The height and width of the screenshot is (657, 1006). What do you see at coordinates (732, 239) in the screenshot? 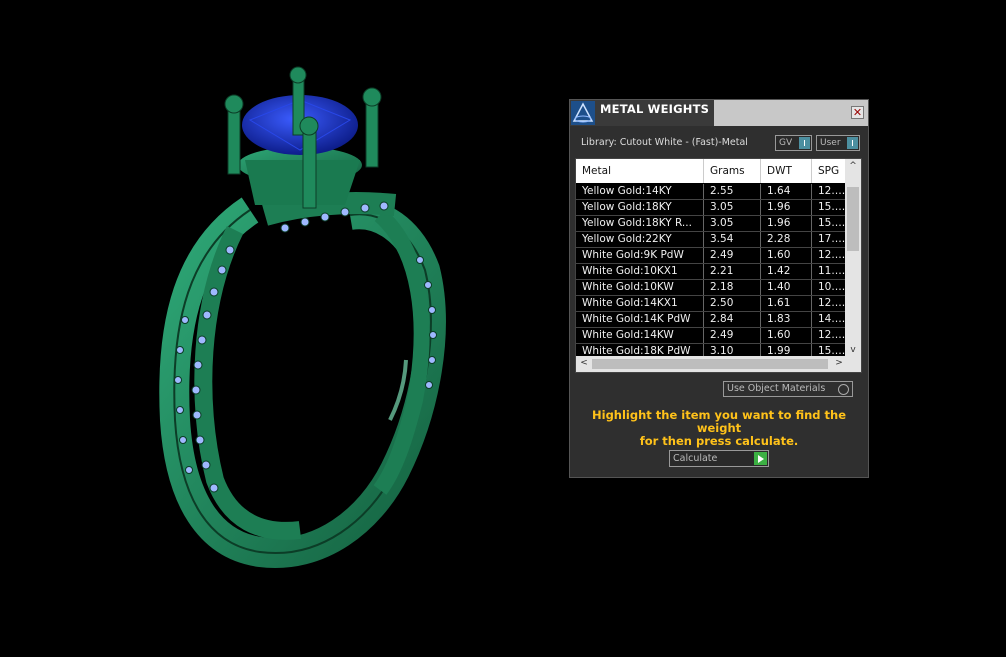
I see `table-cell: 3.54` at bounding box center [732, 239].